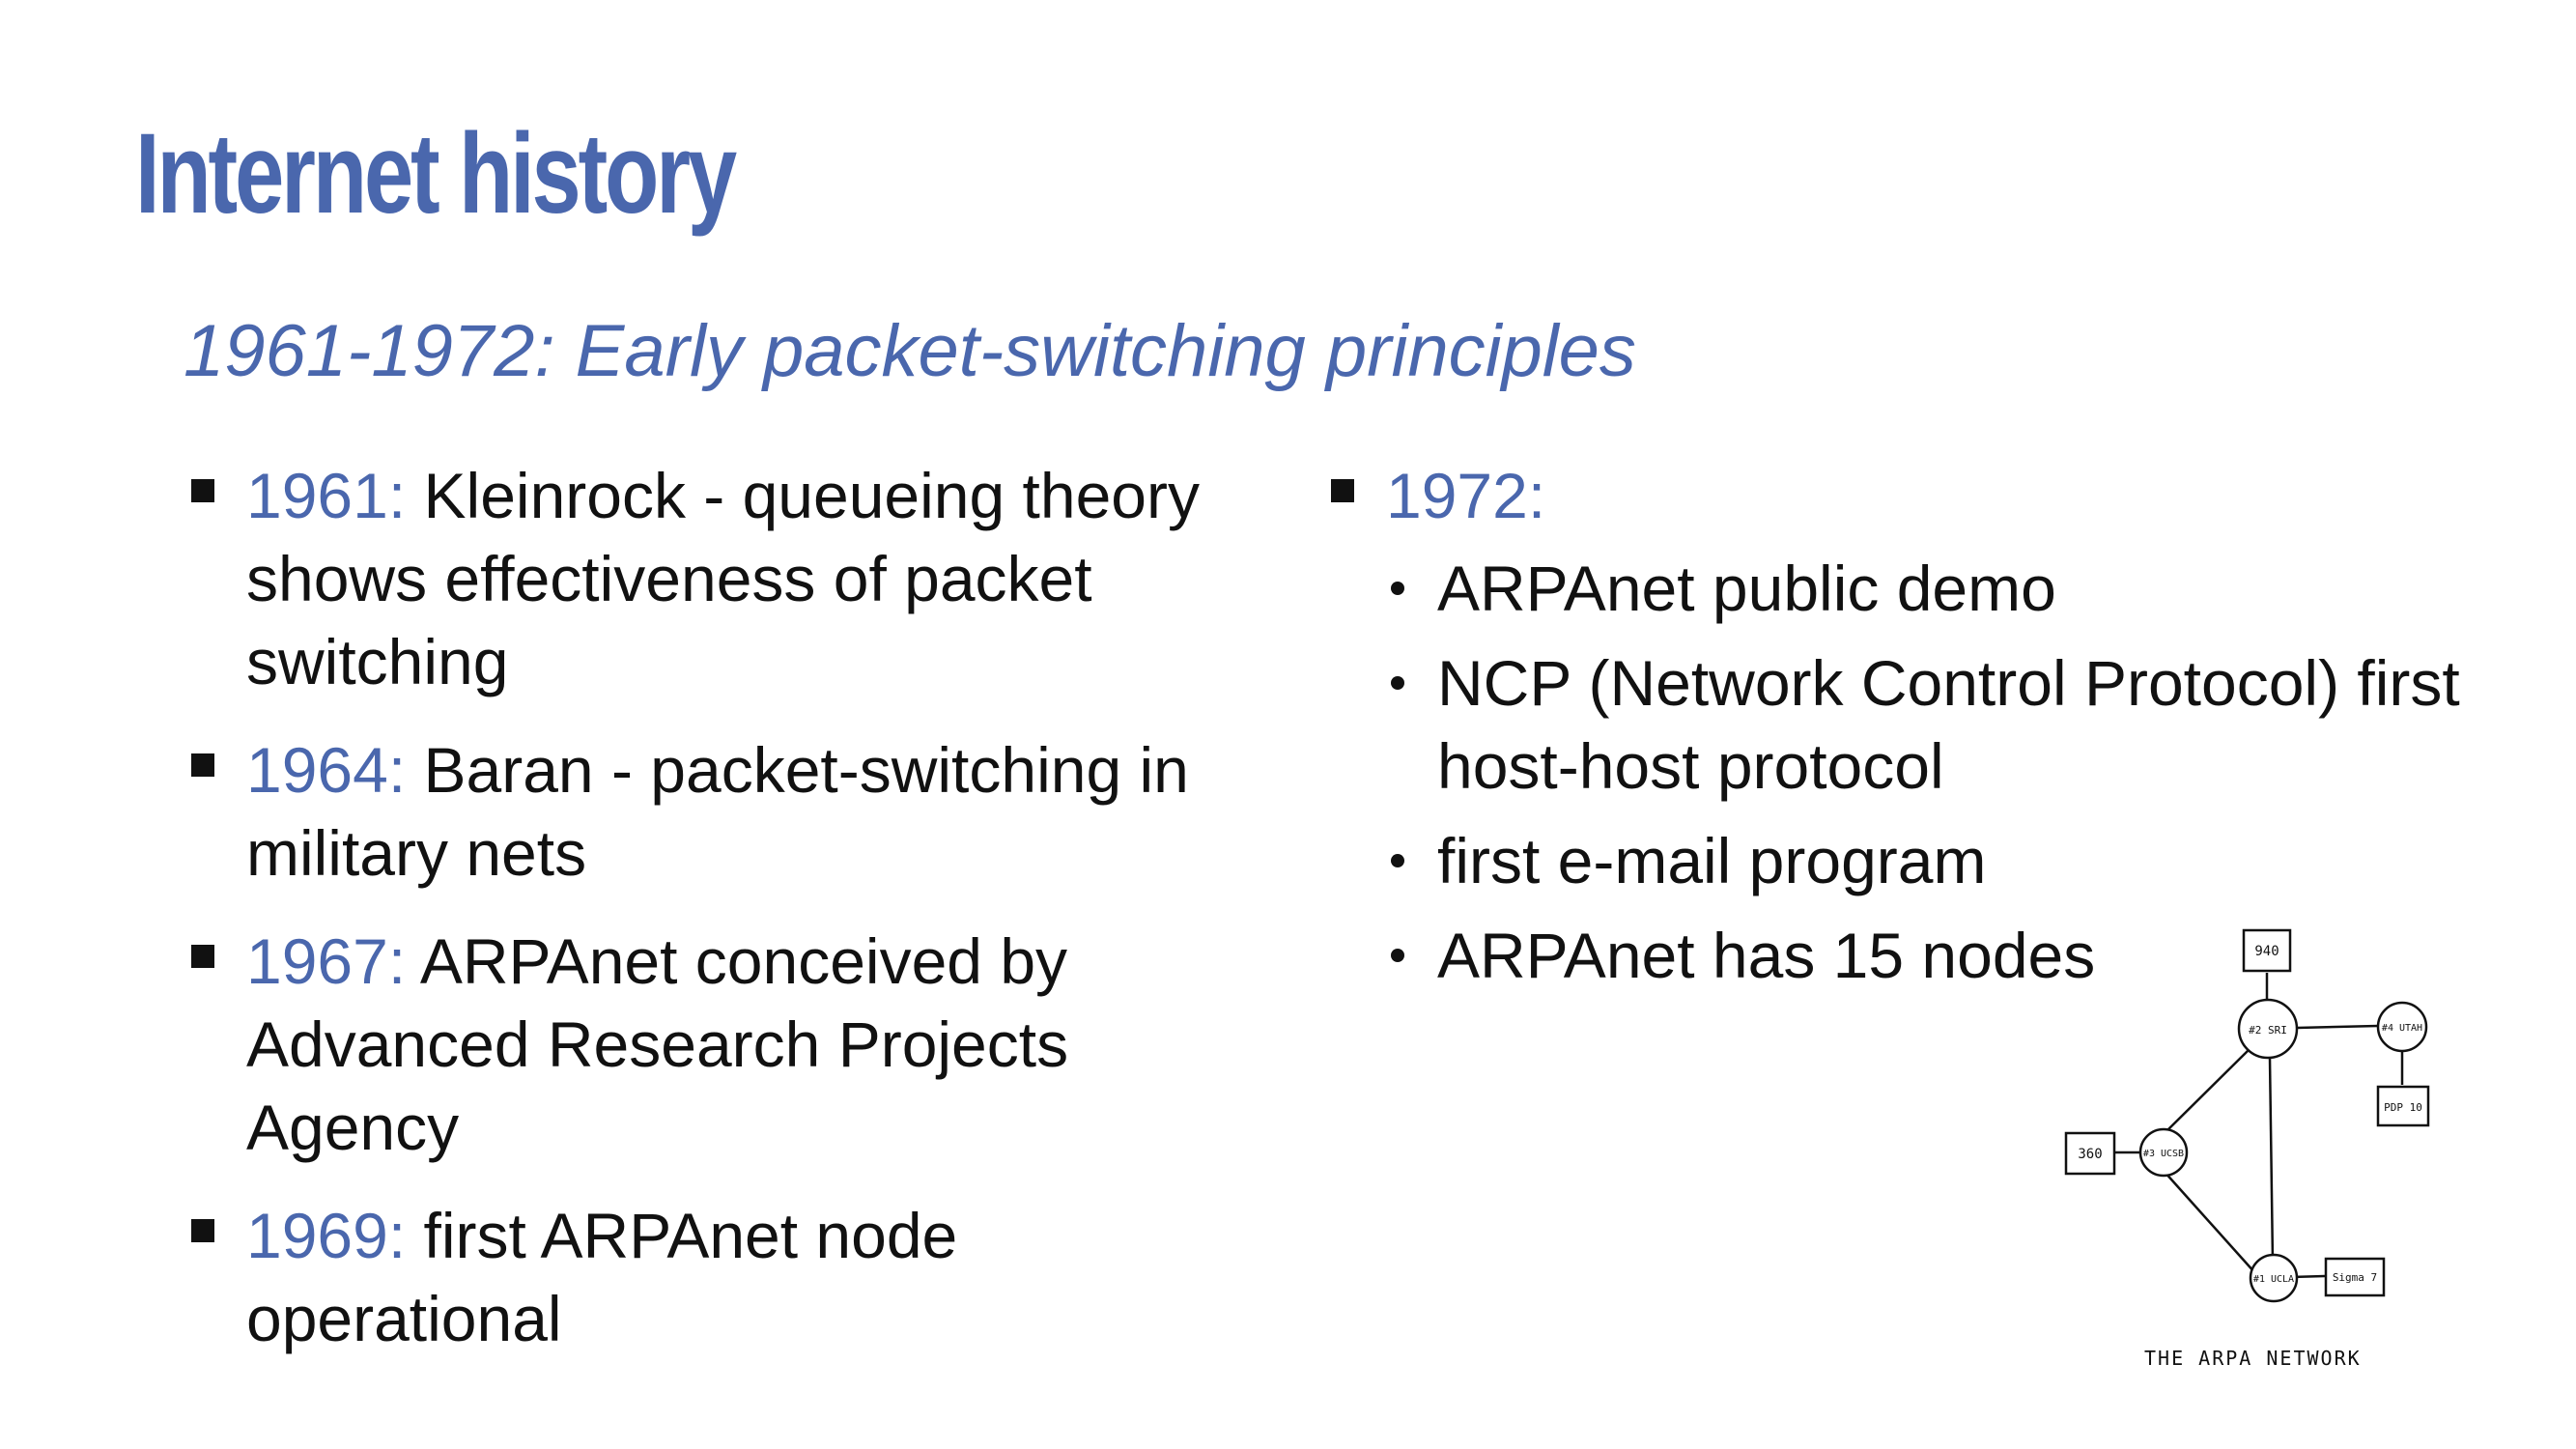 The image size is (2576, 1449). What do you see at coordinates (2253, 1358) in the screenshot?
I see `diagram-caption: THE ARPA NETWORK` at bounding box center [2253, 1358].